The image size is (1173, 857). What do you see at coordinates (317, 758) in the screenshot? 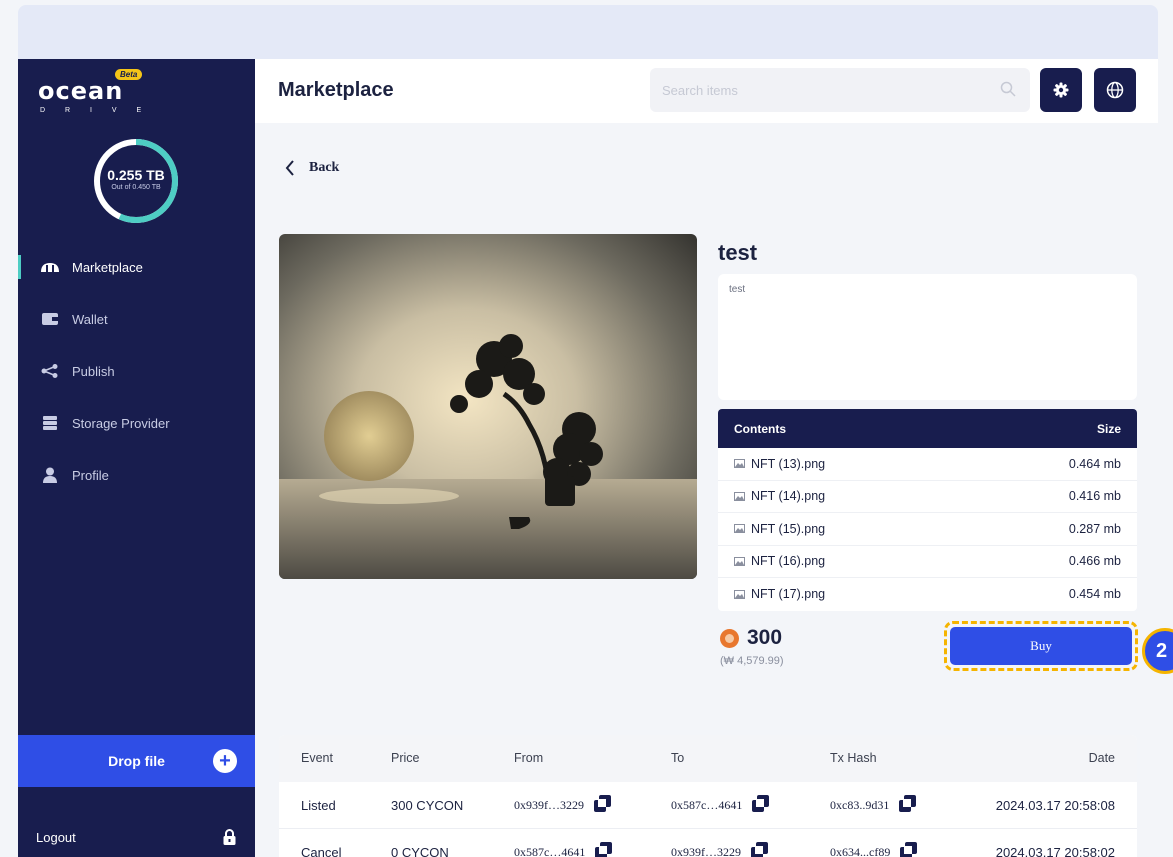
I see `header-event: Event` at bounding box center [317, 758].